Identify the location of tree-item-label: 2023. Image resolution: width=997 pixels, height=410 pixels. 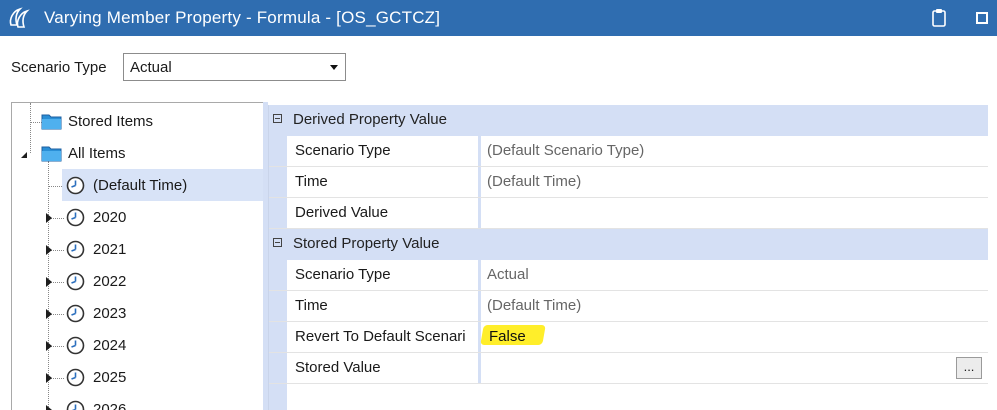
(110, 313).